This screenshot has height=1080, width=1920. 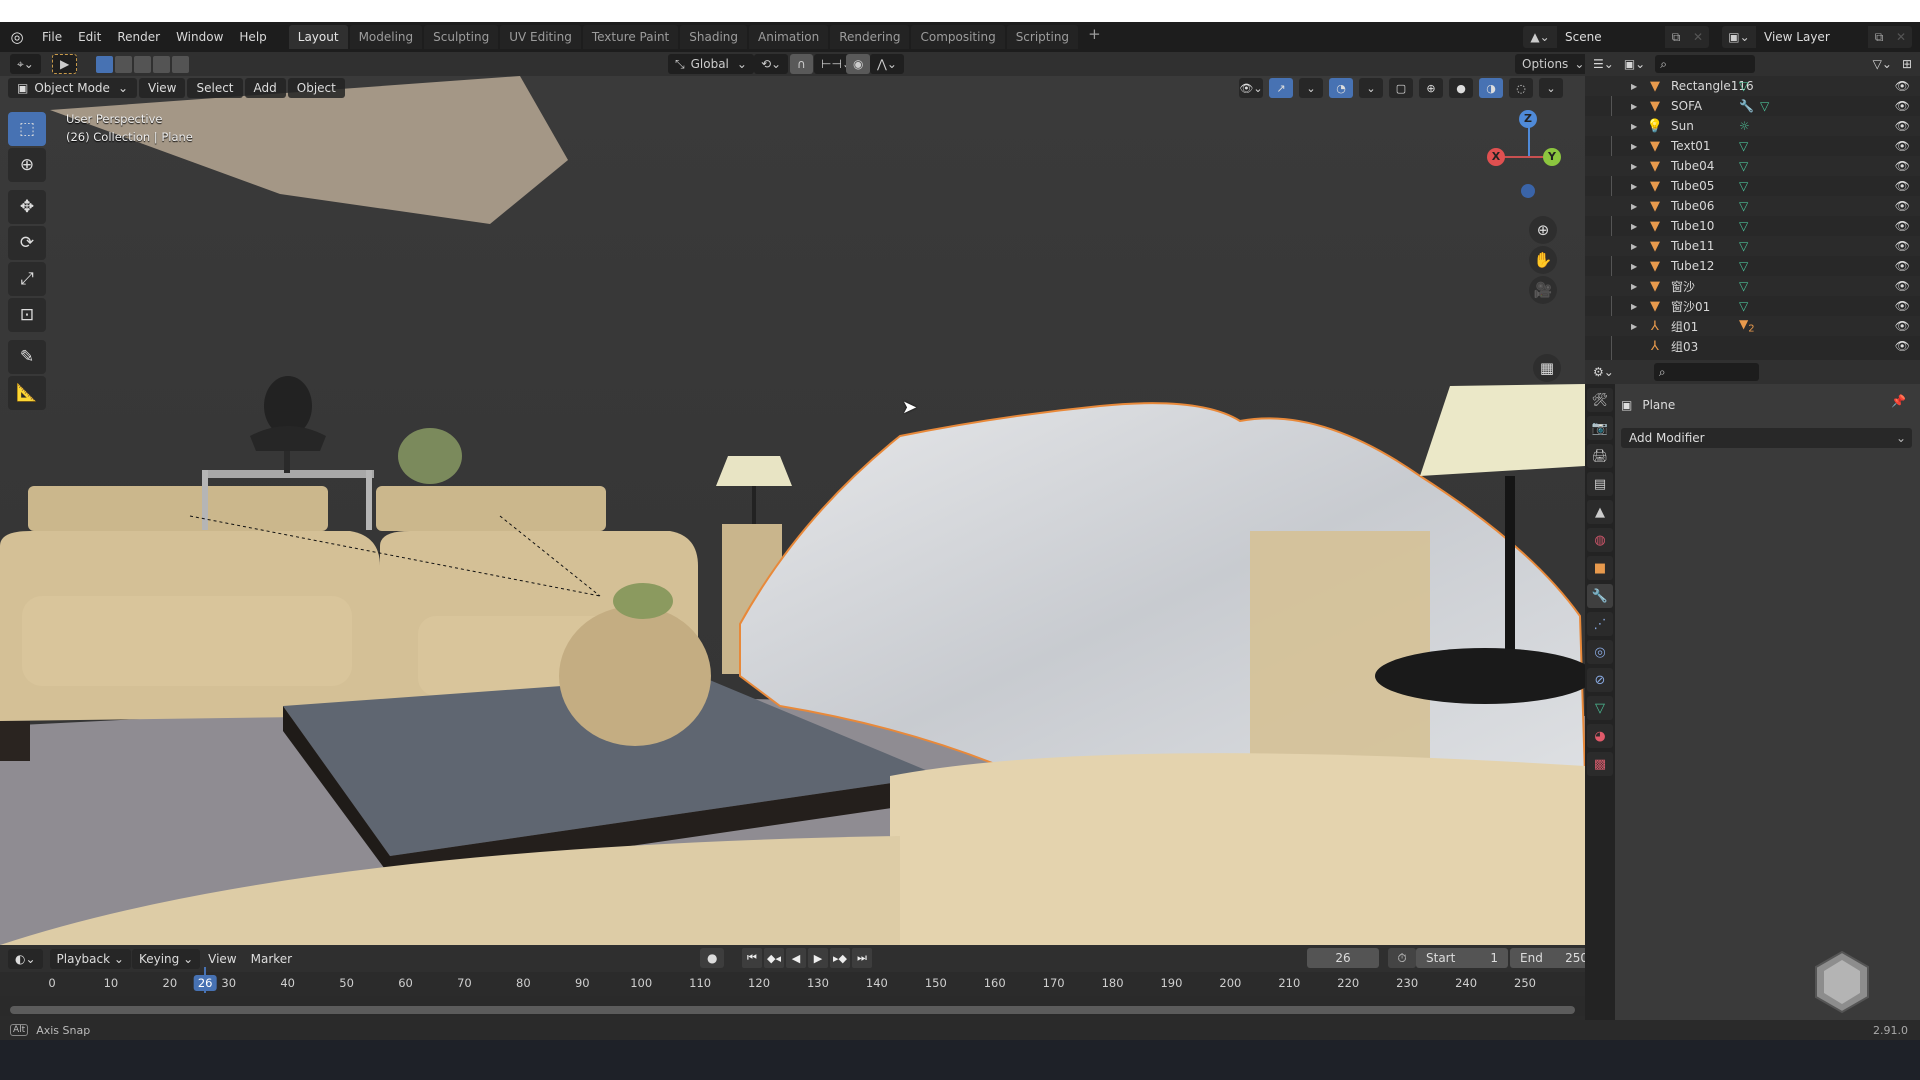 I want to click on view-layer-tab-icon: ▤, so click(x=1600, y=484).